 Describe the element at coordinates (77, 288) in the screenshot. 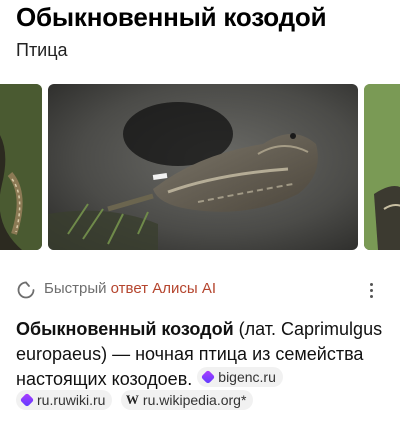

I see `alice-label-plain: Быстрый` at that location.